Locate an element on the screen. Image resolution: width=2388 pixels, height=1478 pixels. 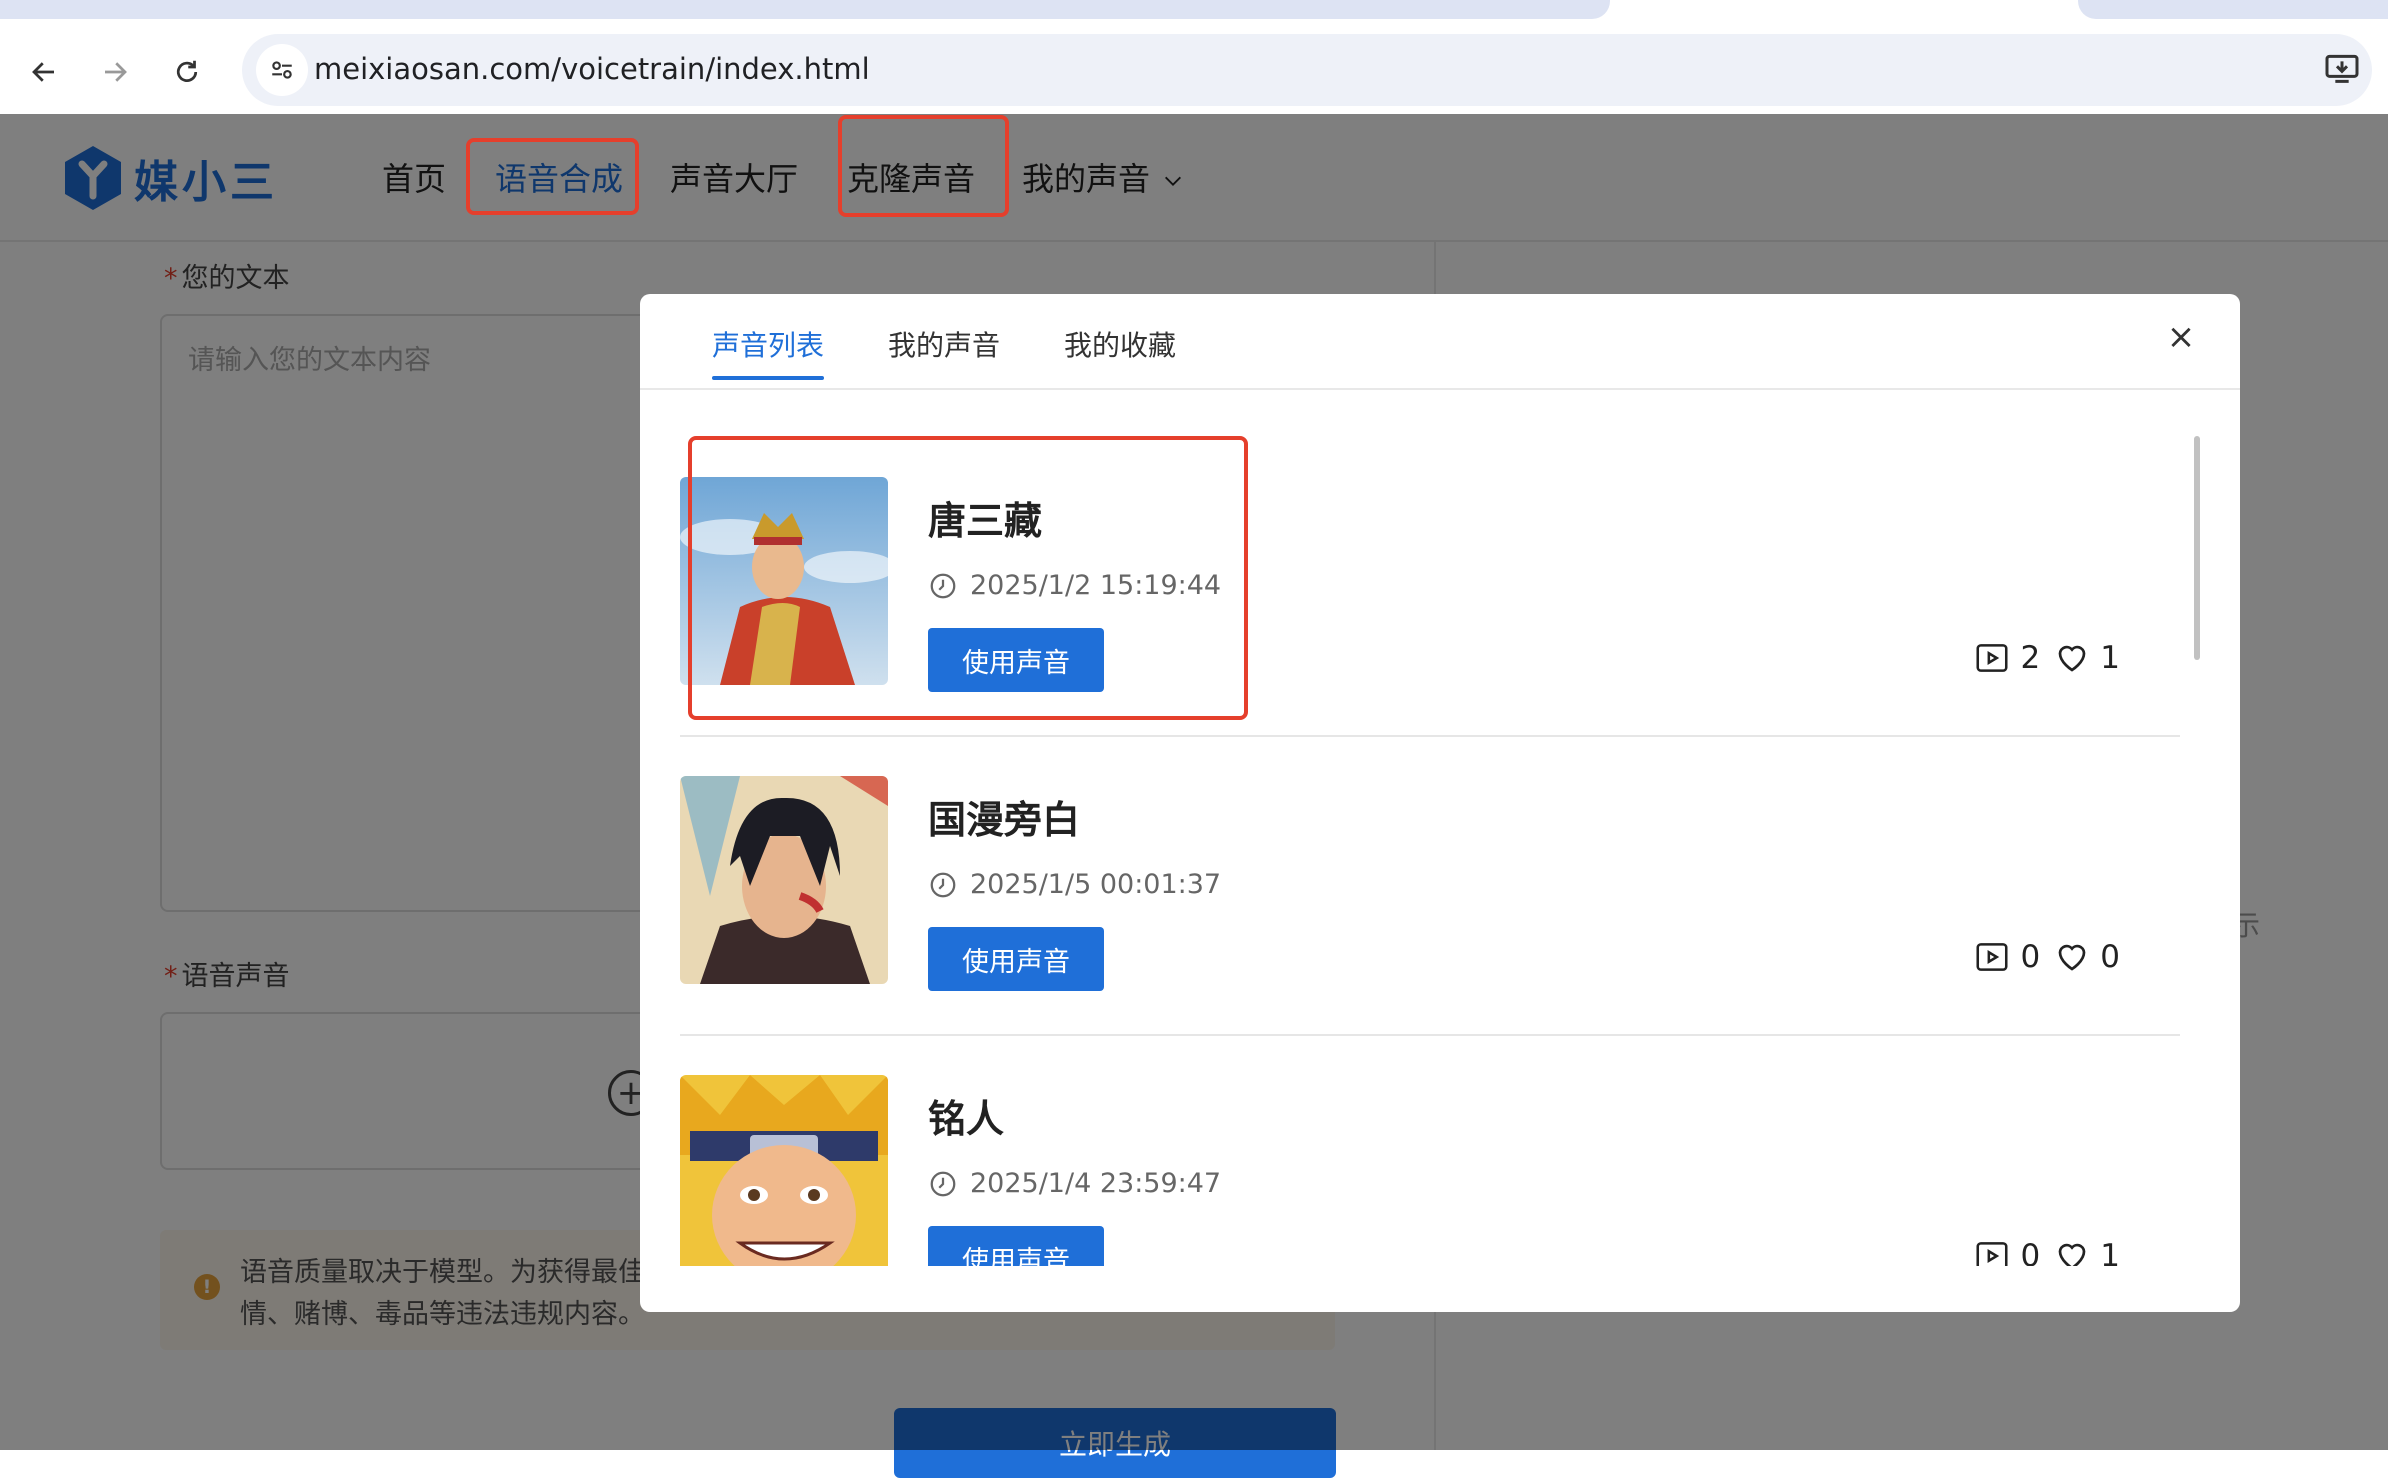
voice-created-time: 2025/1/5 00:01:37 is located at coordinates (1096, 884).